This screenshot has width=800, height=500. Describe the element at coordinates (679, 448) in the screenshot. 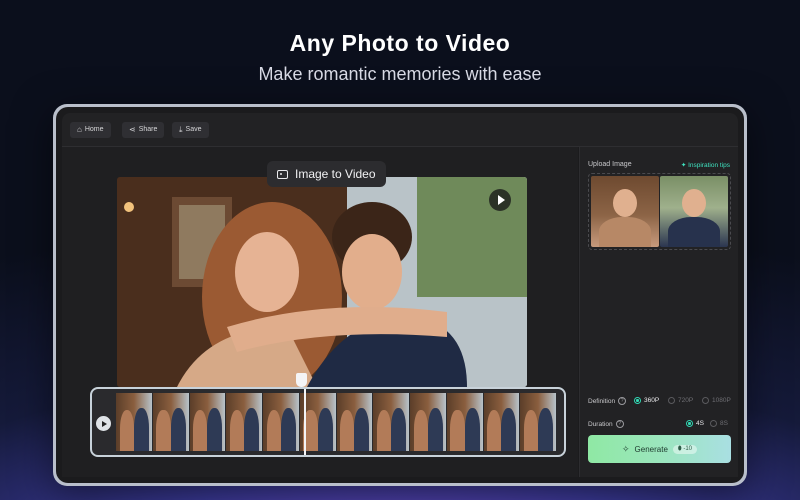

I see `credit-icon: ⬮` at that location.